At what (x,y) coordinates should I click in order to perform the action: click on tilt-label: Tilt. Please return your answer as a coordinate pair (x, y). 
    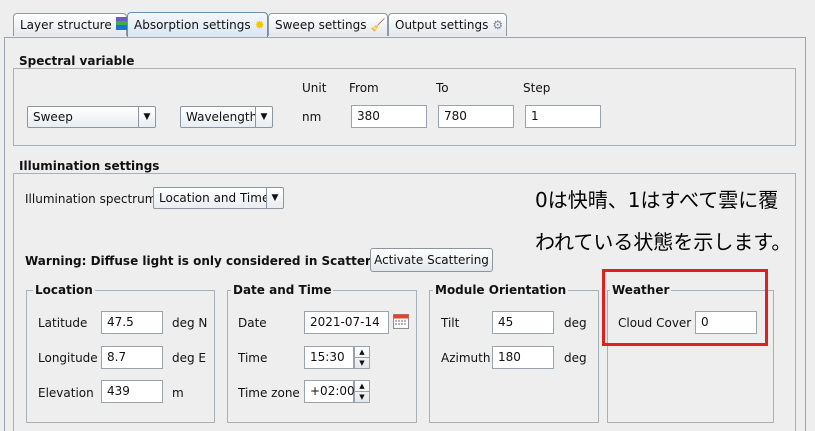
    Looking at the image, I should click on (450, 323).